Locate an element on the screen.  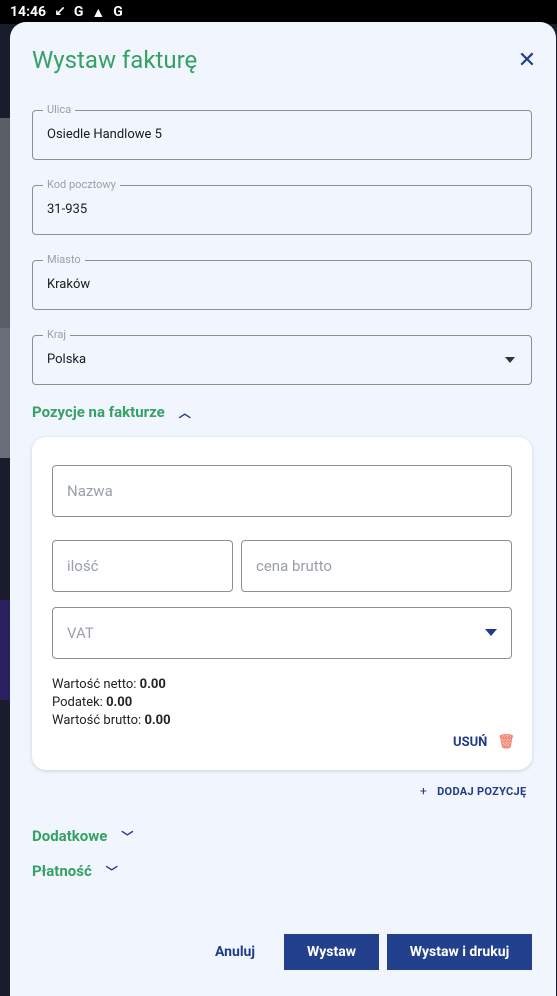
city-value: Kraków is located at coordinates (69, 284).